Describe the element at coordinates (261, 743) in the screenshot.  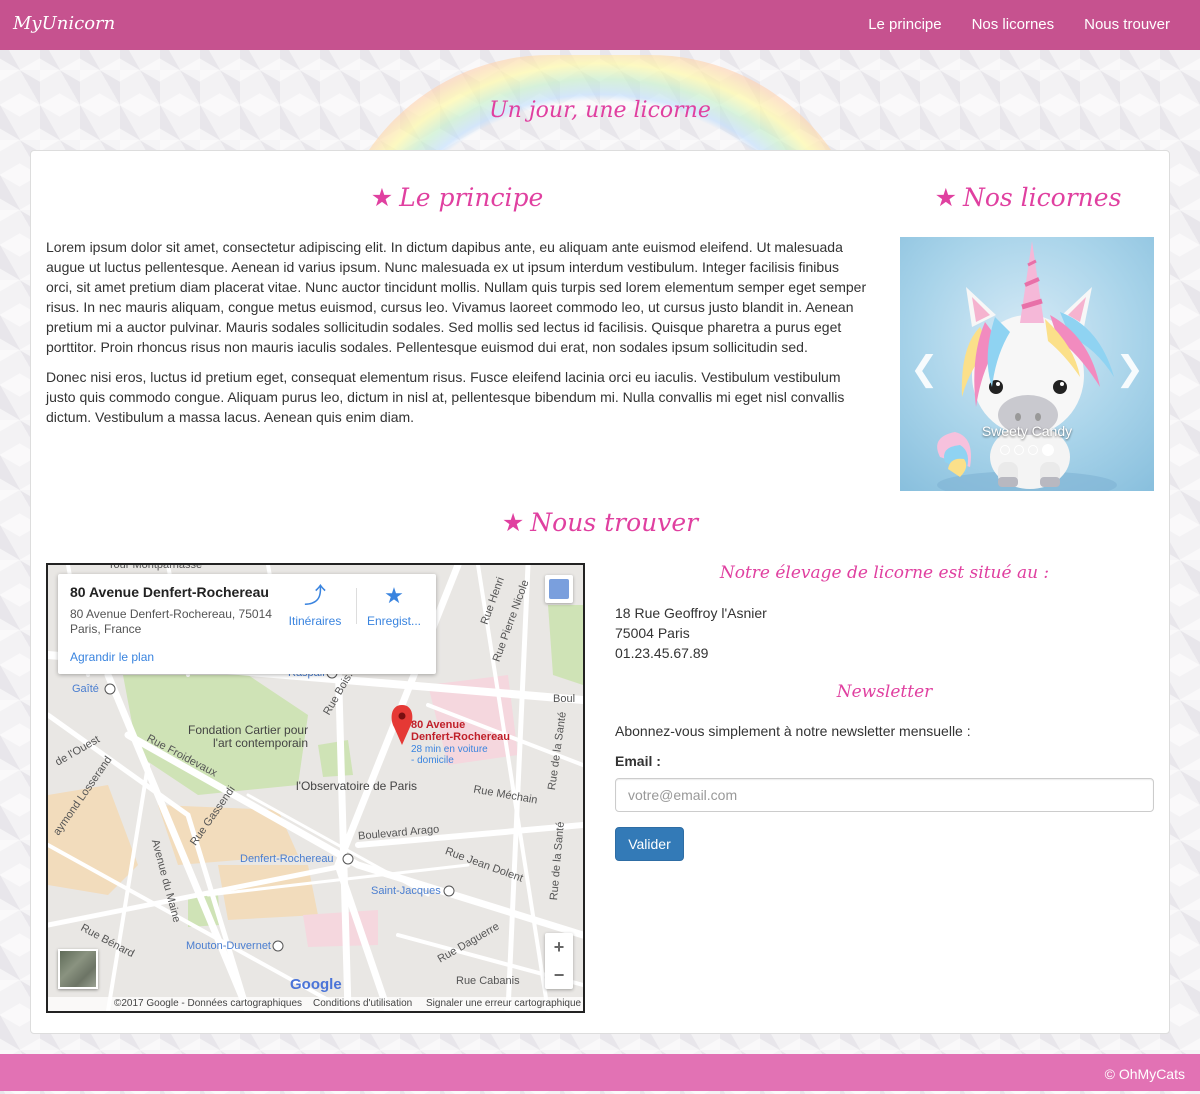
I see `map-label: l'art contemporain` at that location.